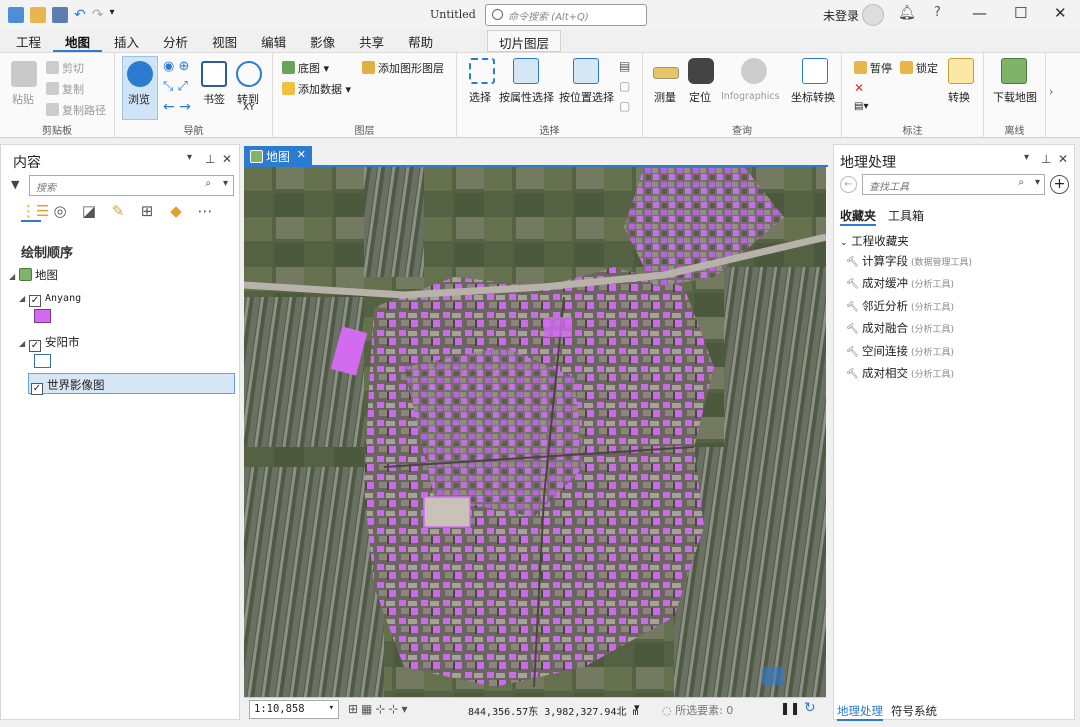  Describe the element at coordinates (874, 241) in the screenshot. I see `project-favorites-section: ⌄ 工程收藏夹` at that location.